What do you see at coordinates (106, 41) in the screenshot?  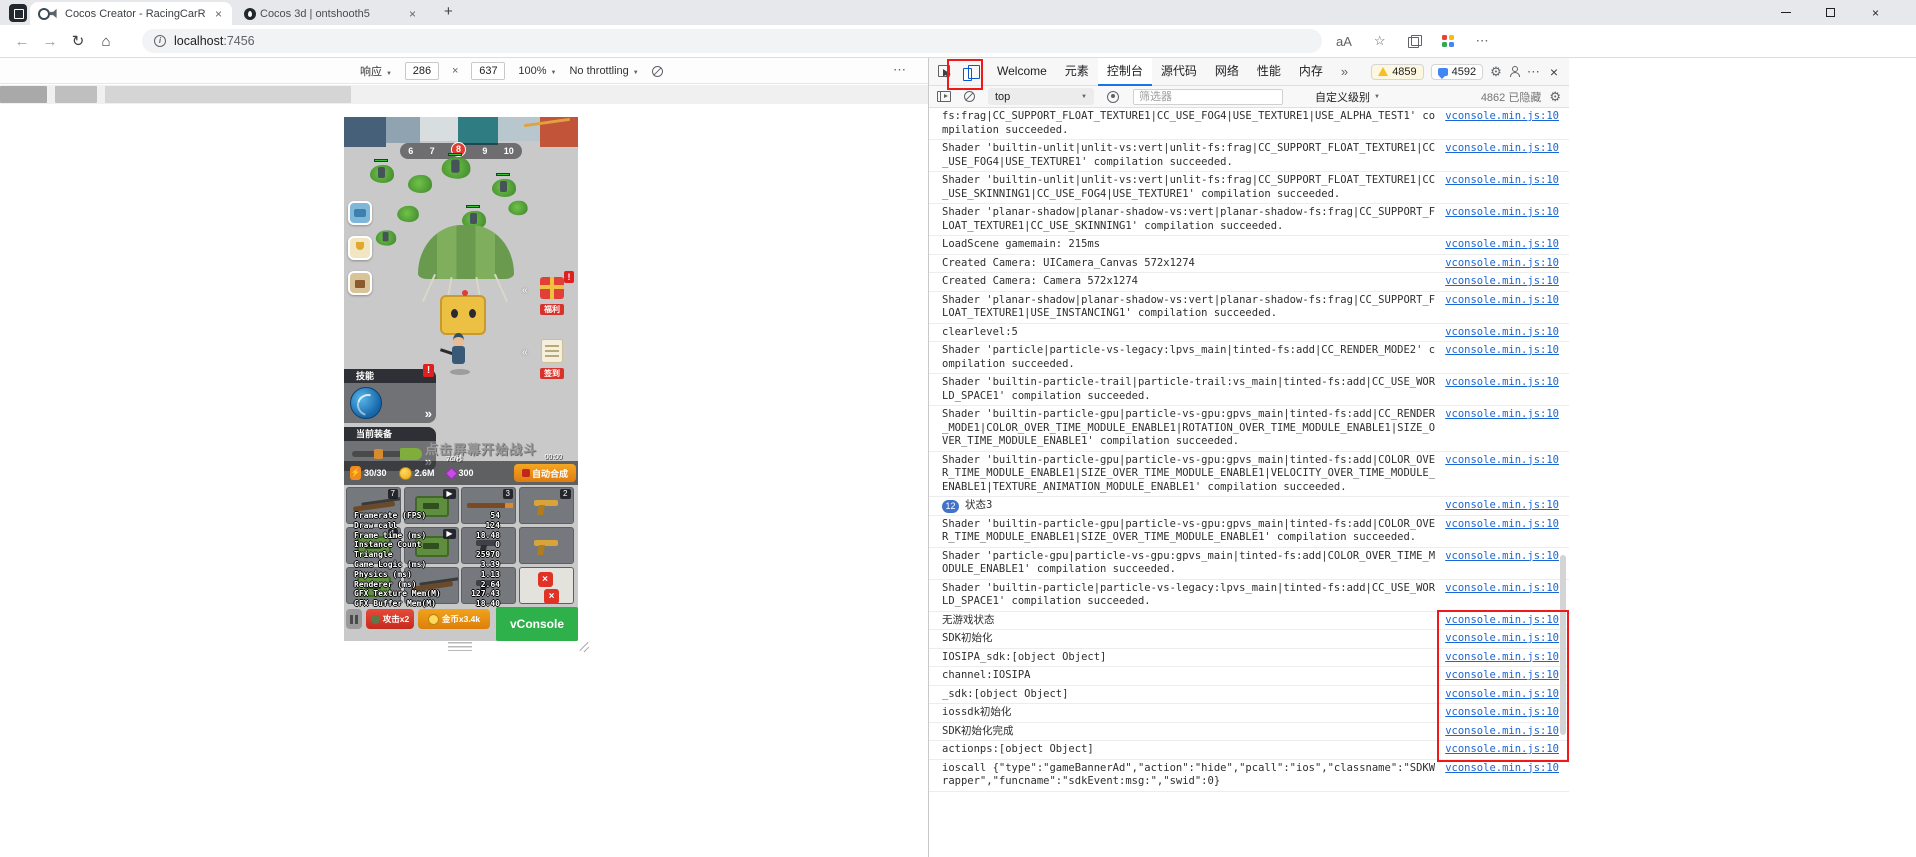 I see `home-icon: ⌂` at bounding box center [106, 41].